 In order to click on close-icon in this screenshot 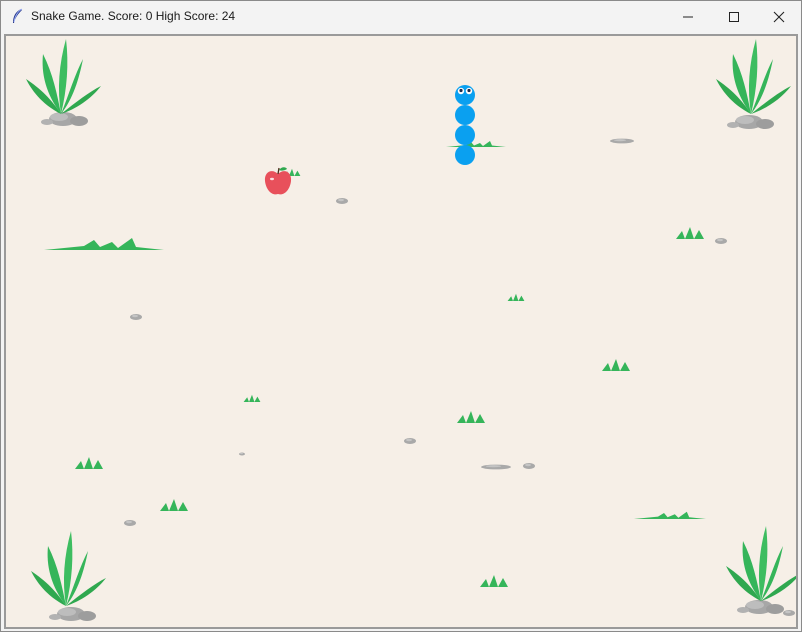, I will do `click(779, 16)`.